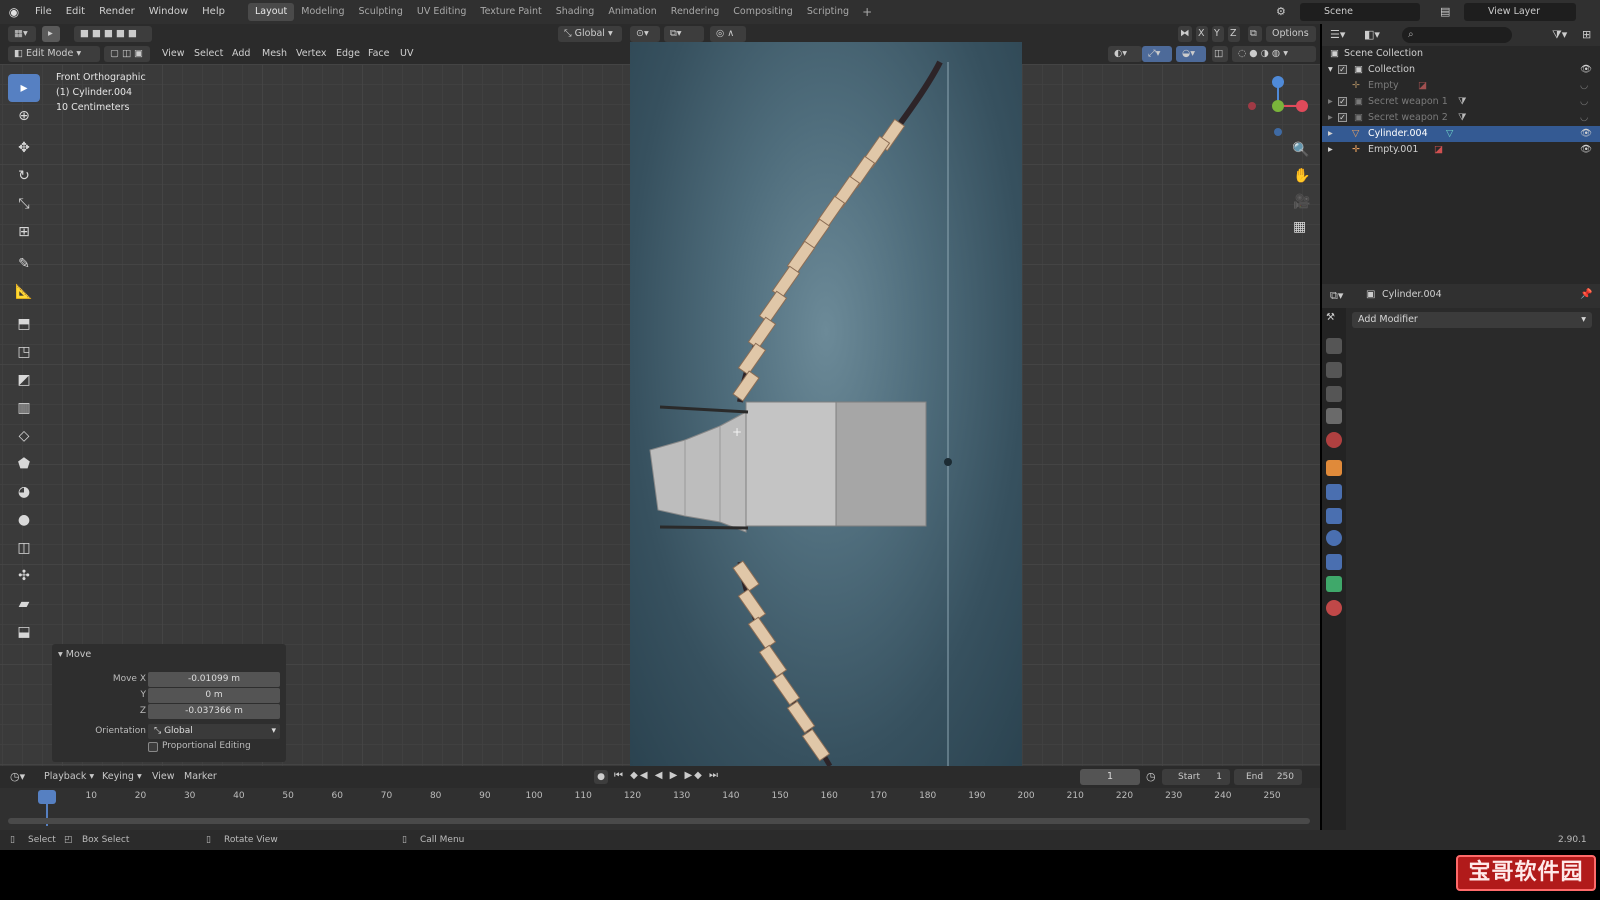 The image size is (1600, 900). I want to click on tab-compositing: Compositing, so click(763, 12).